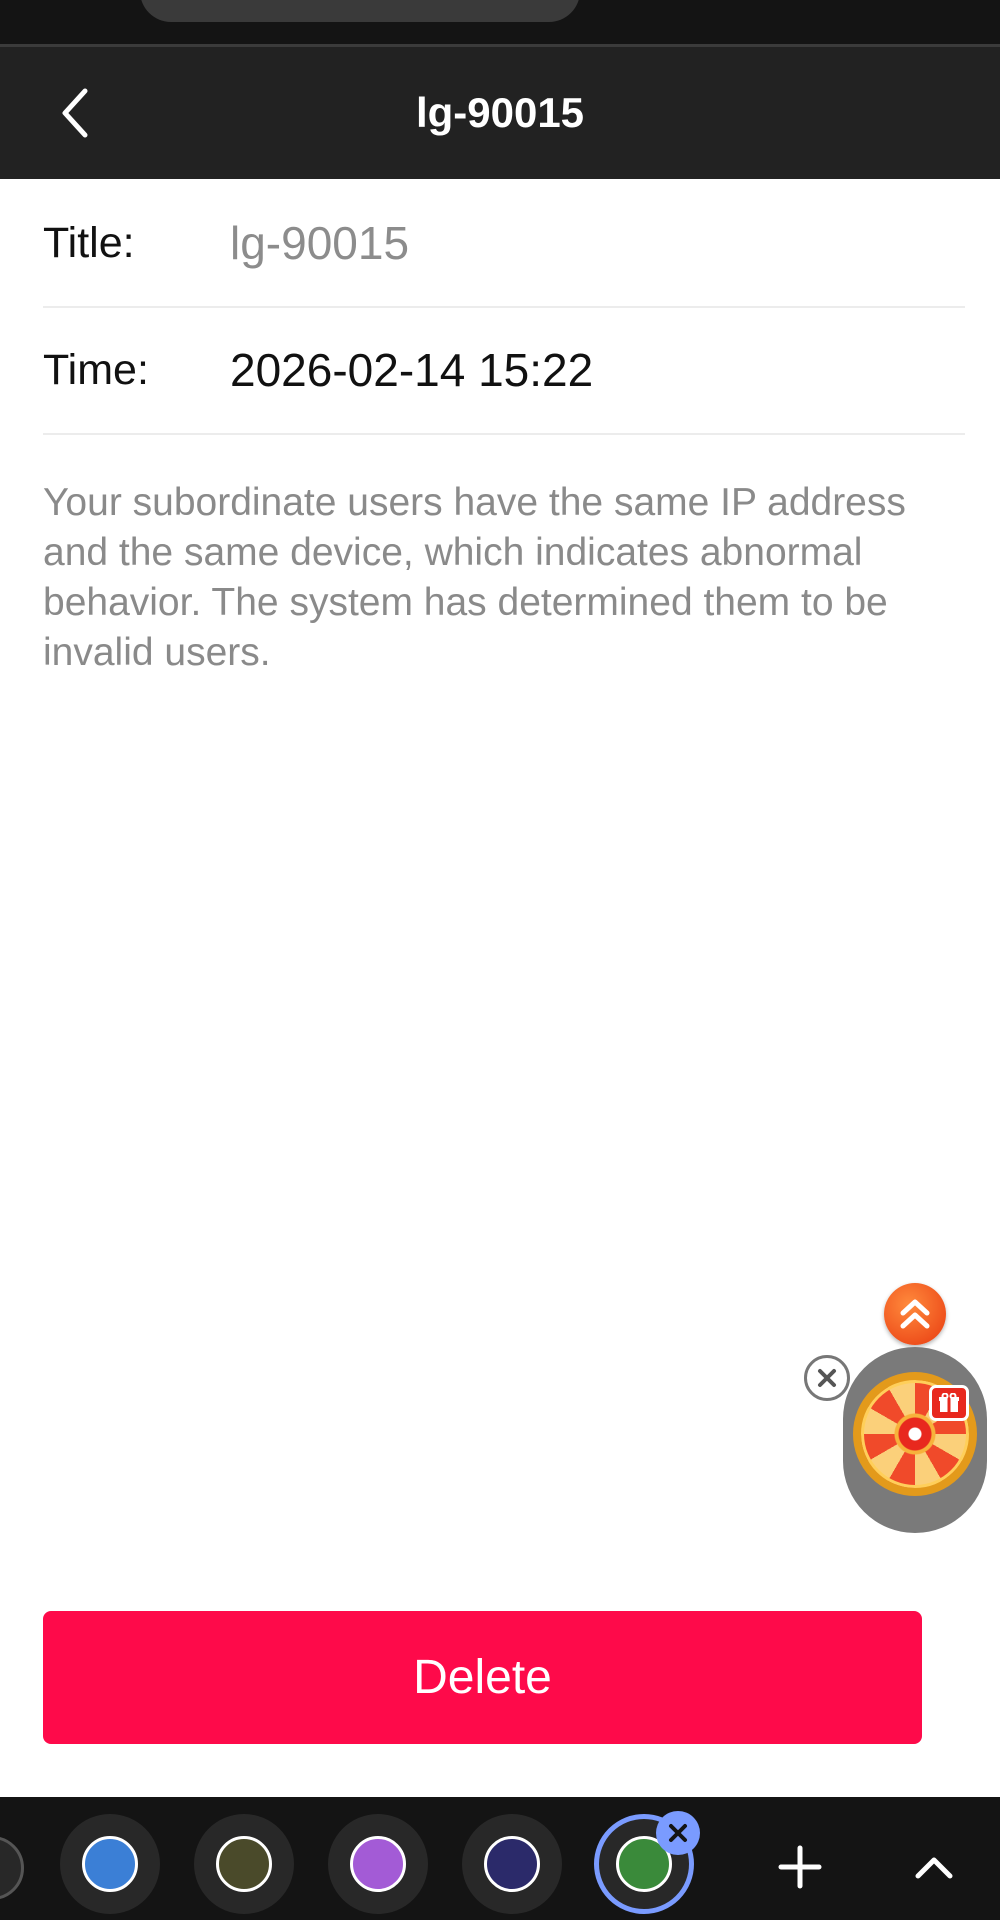  What do you see at coordinates (360, 11) in the screenshot?
I see `status-pill` at bounding box center [360, 11].